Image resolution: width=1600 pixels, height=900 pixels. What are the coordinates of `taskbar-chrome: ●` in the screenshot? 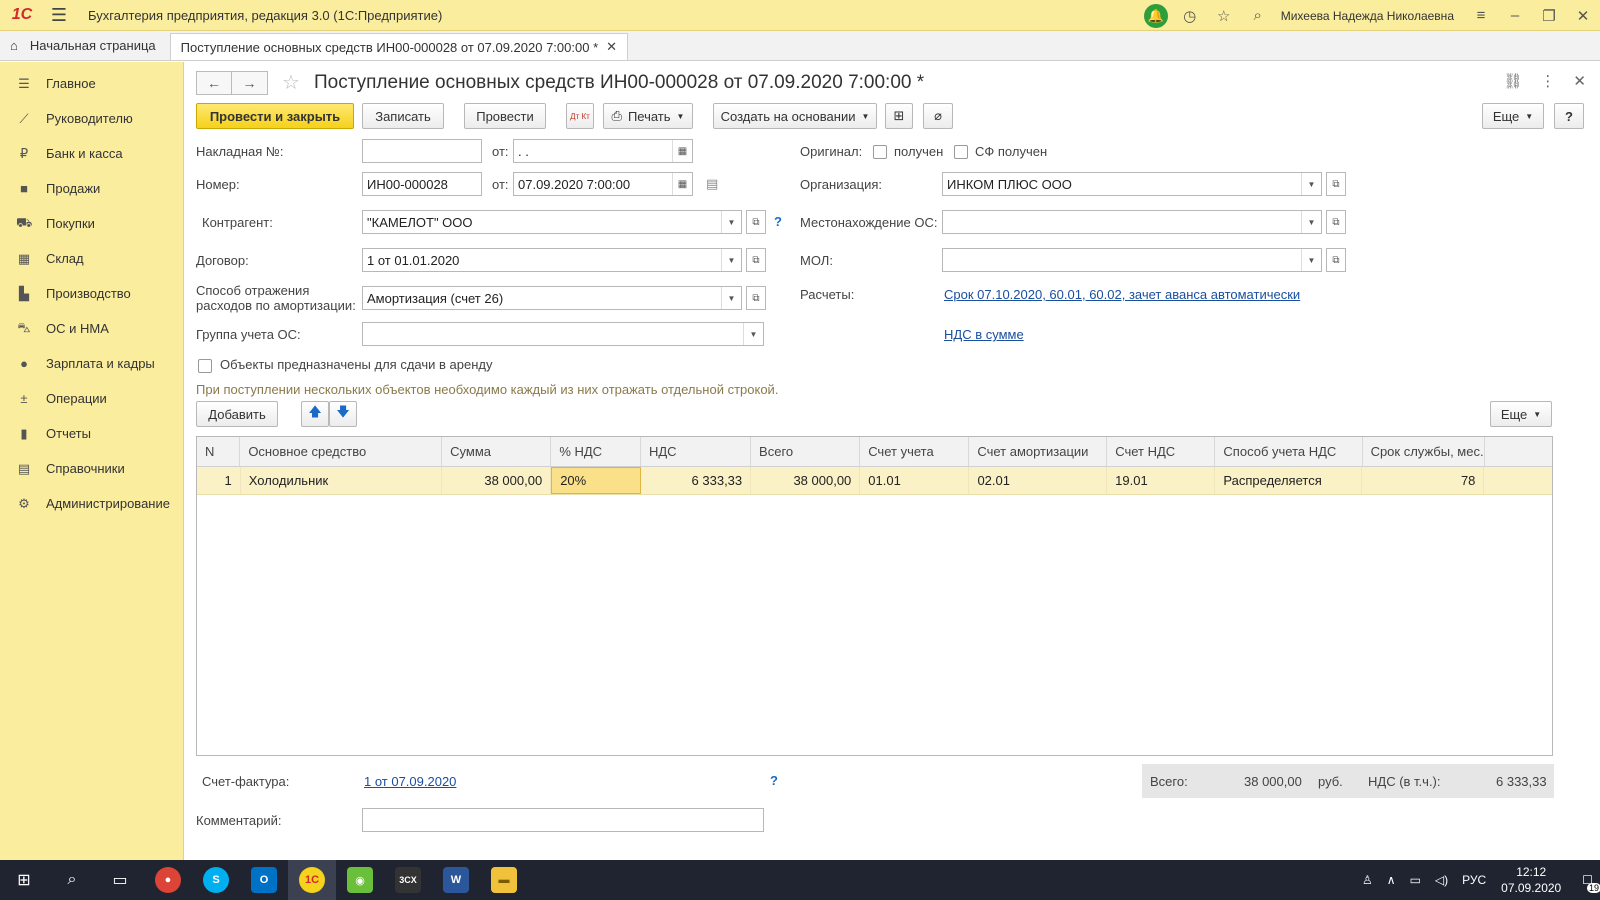 It's located at (168, 880).